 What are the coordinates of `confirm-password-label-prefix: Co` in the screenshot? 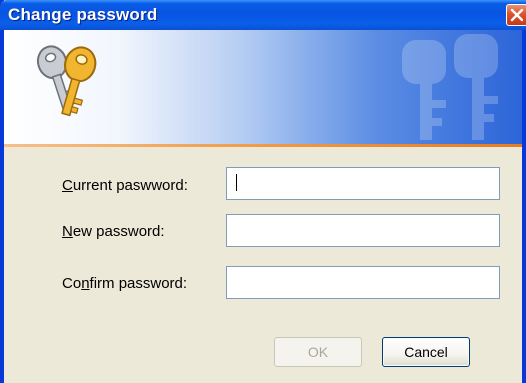 It's located at (72, 283).